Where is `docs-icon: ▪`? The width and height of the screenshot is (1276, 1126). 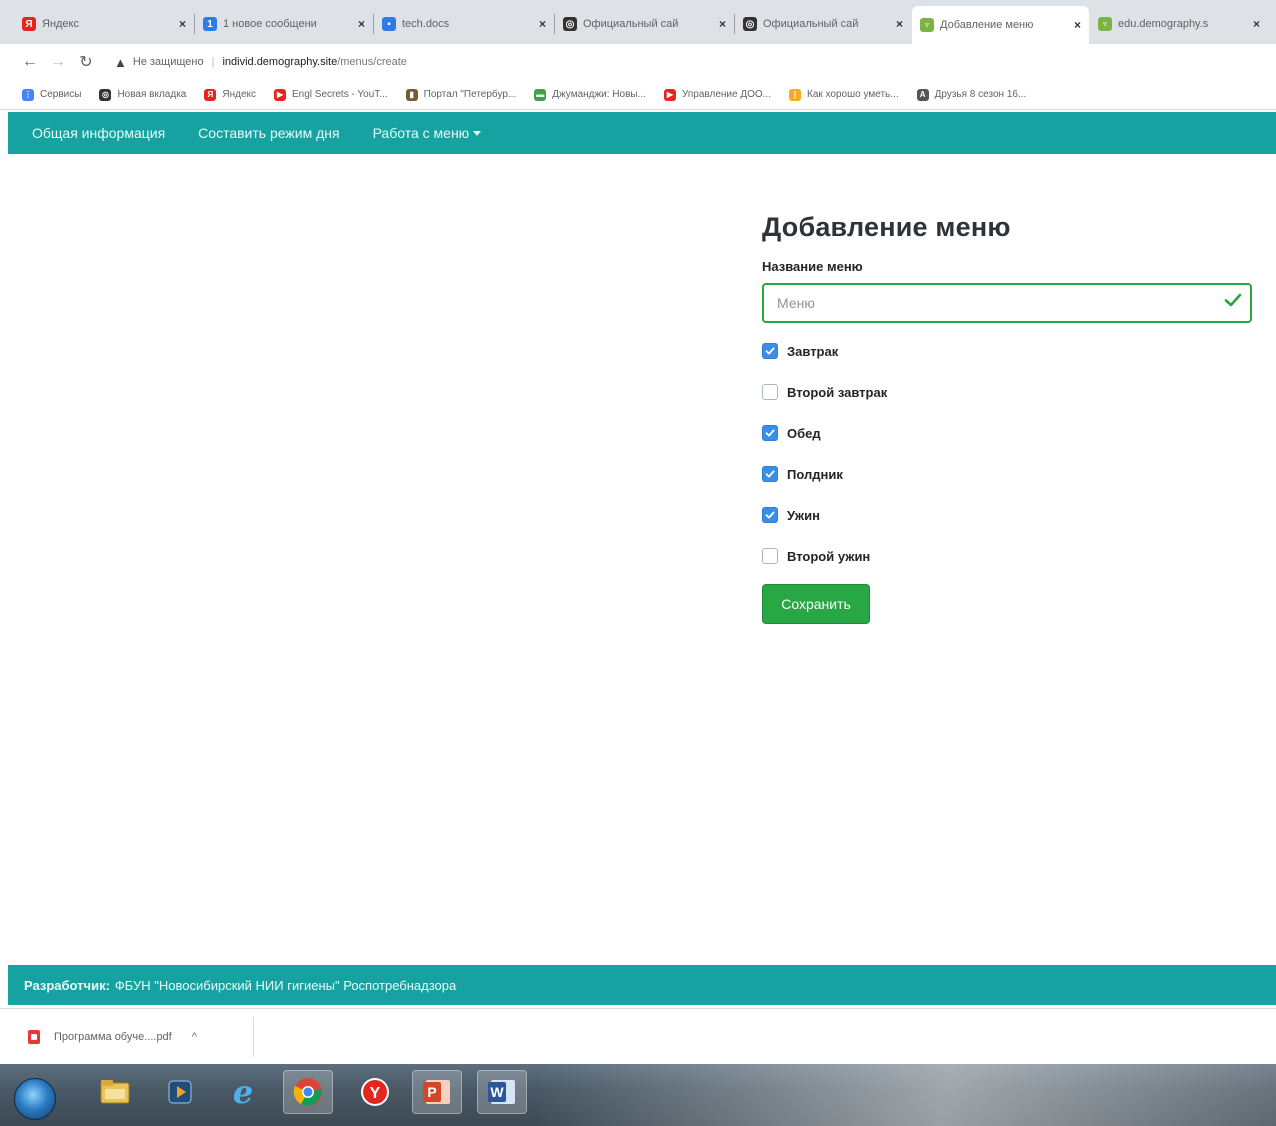 docs-icon: ▪ is located at coordinates (389, 24).